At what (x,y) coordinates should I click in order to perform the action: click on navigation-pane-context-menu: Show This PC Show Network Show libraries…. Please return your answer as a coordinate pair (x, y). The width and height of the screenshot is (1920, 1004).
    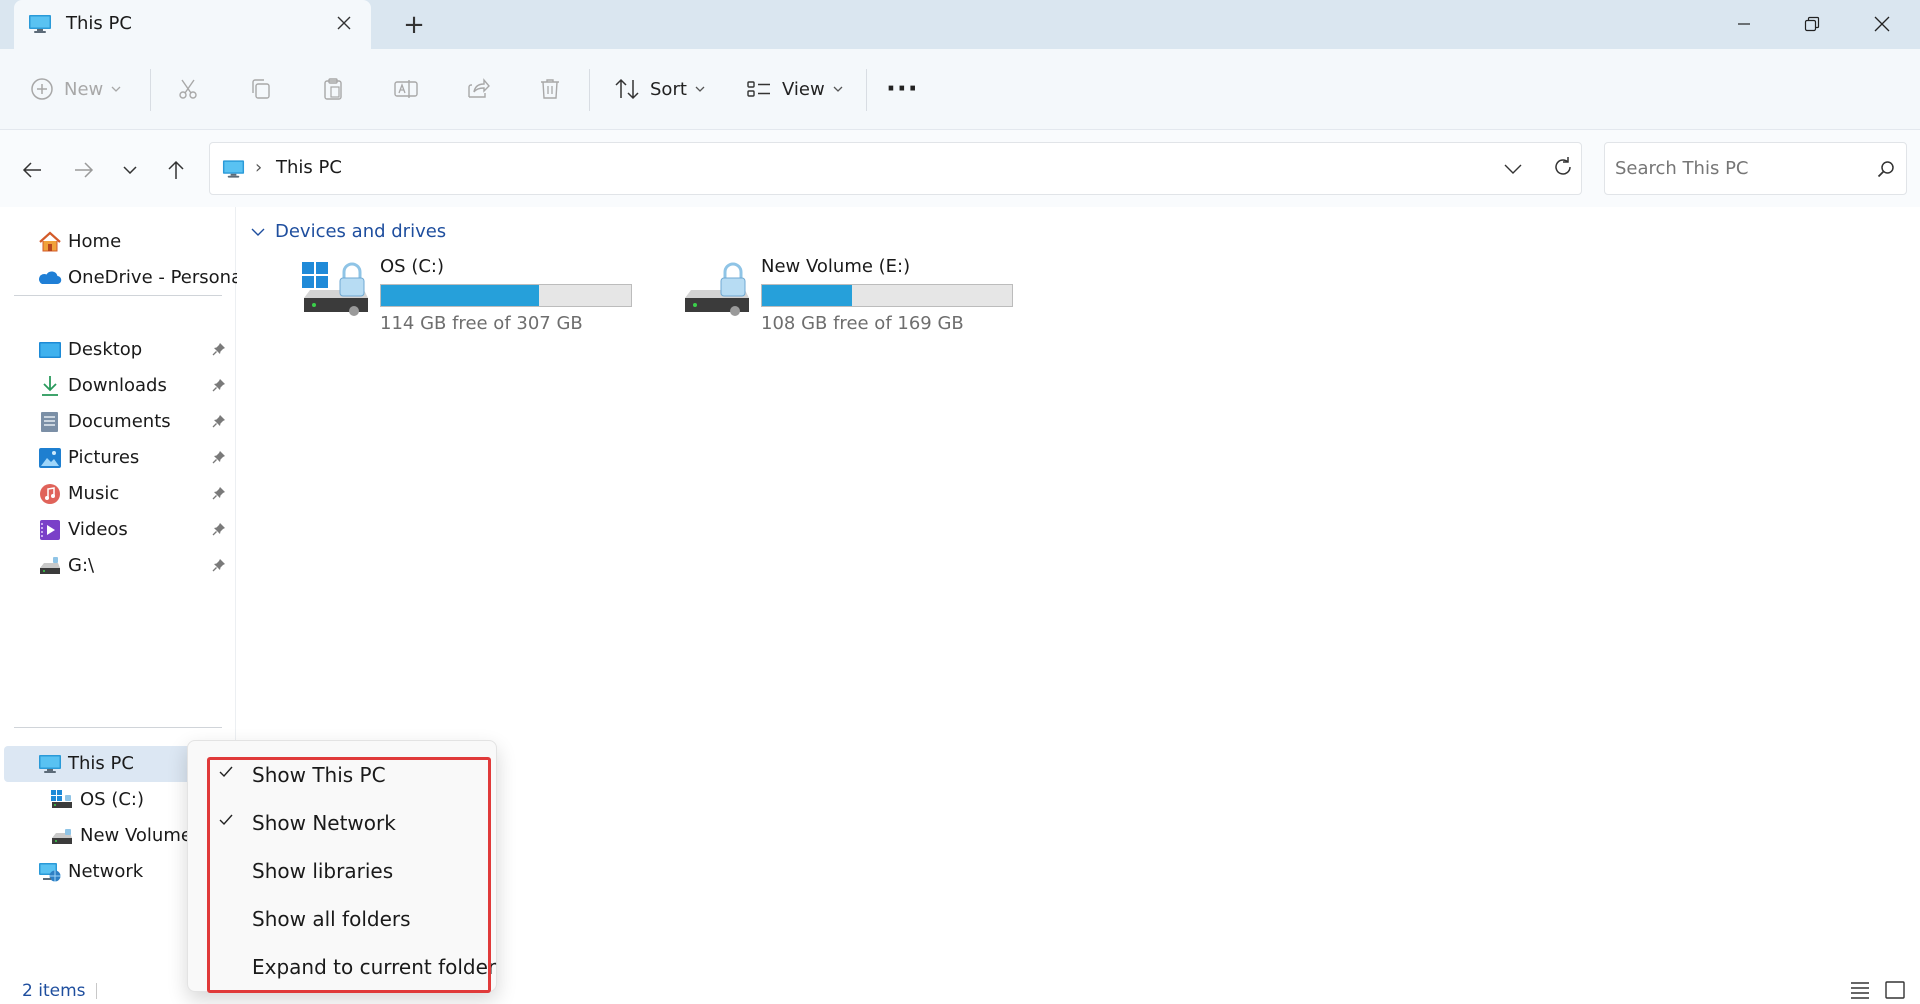
    Looking at the image, I should click on (342, 866).